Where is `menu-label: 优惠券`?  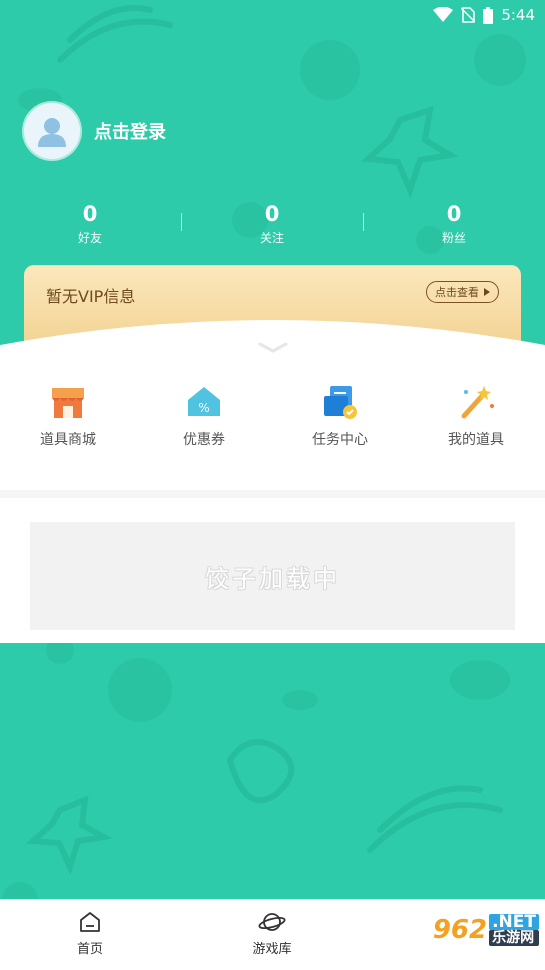 menu-label: 优惠券 is located at coordinates (204, 440).